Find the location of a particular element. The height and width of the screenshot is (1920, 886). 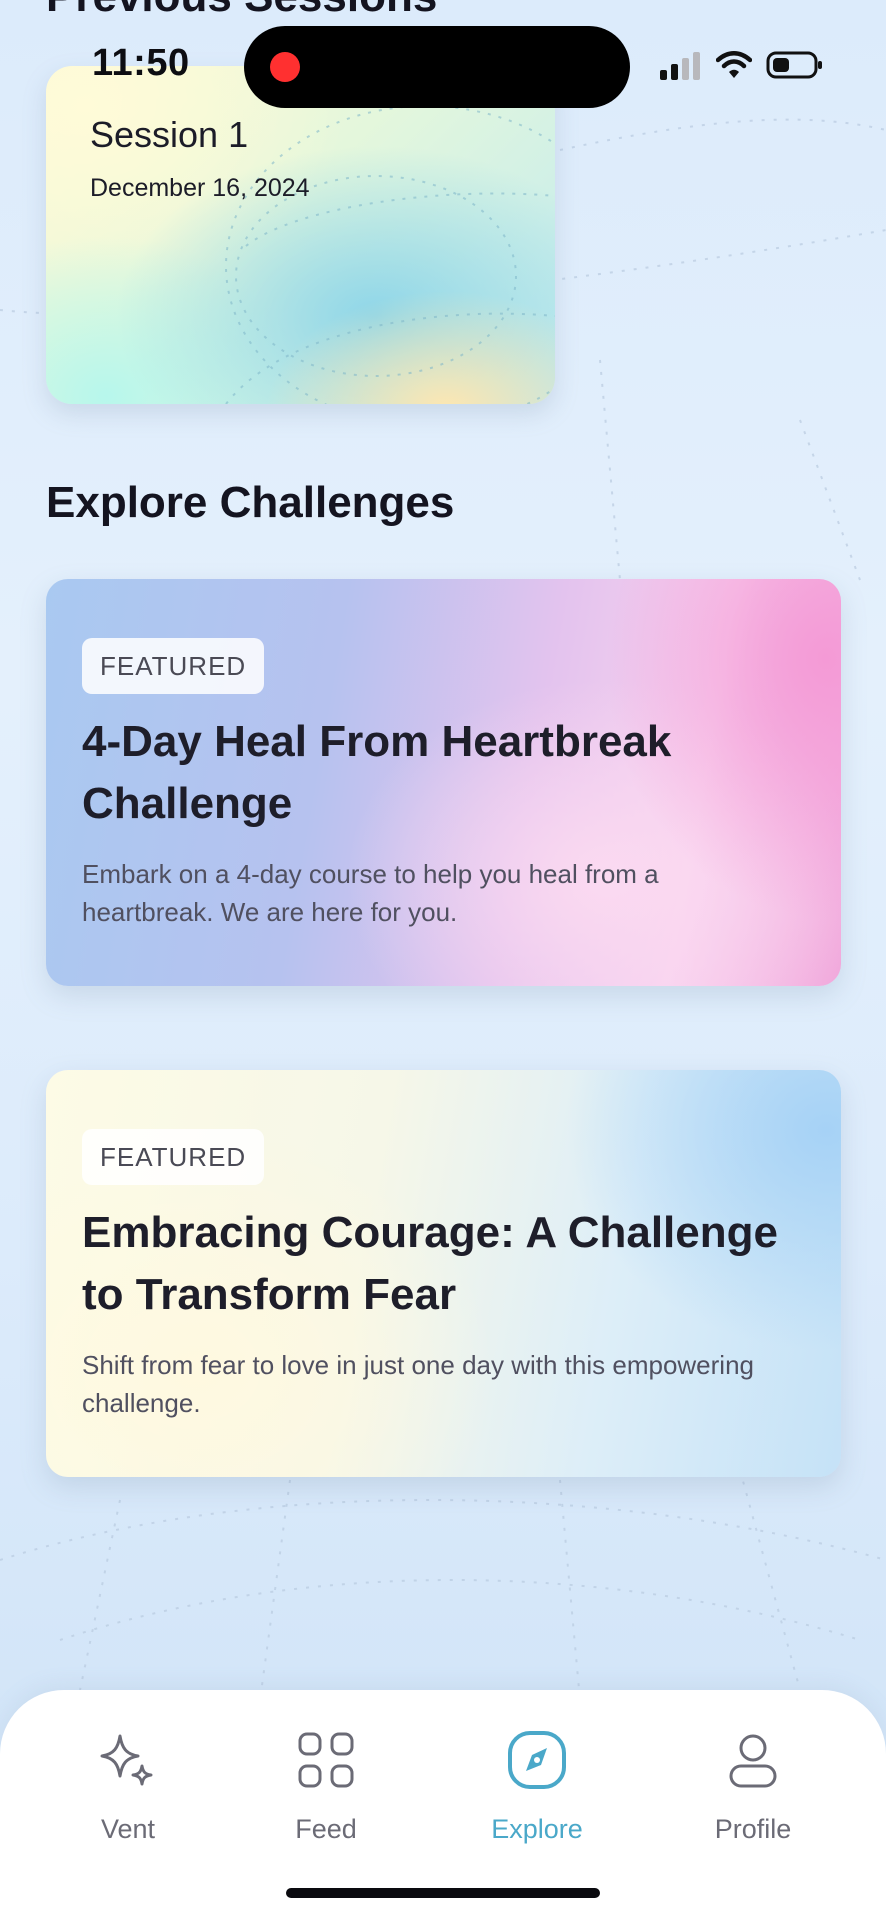

nav-item-vent: Vent is located at coordinates (128, 1793).